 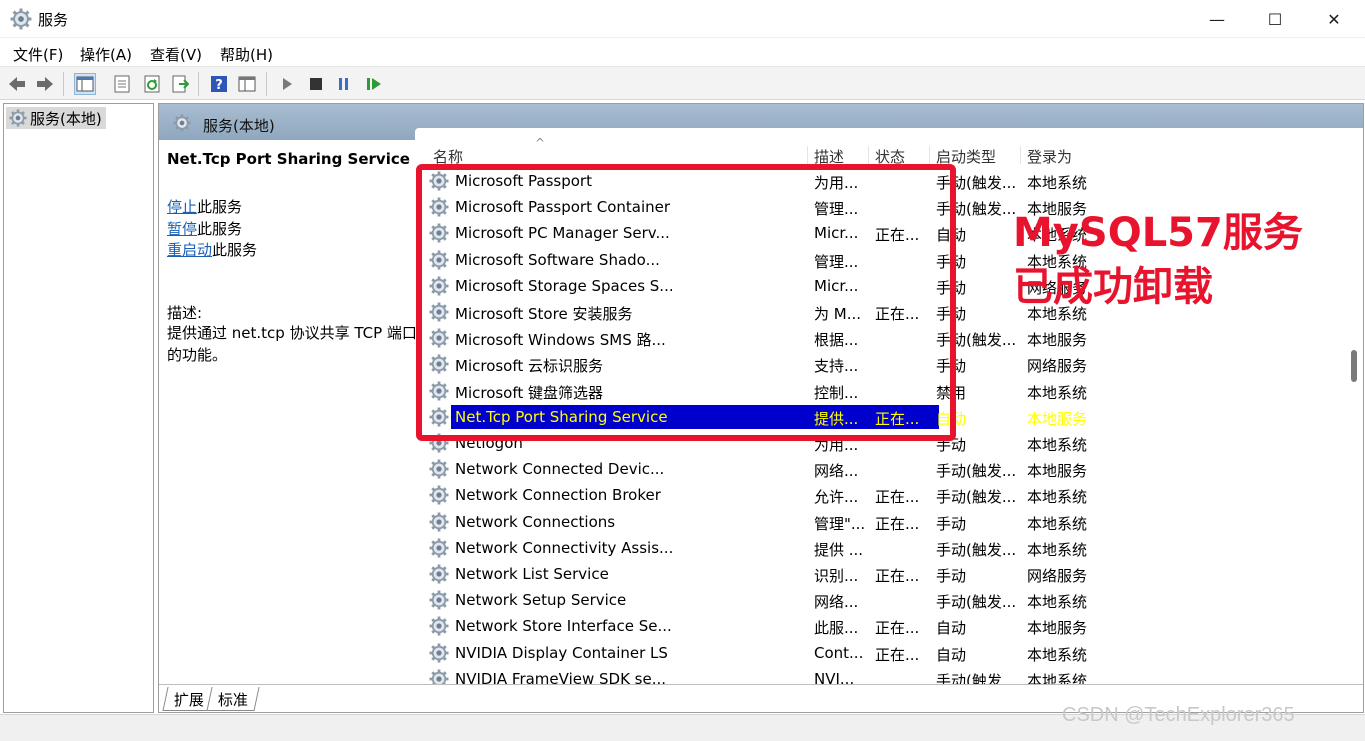 I want to click on close-button: ✕, so click(x=1334, y=19).